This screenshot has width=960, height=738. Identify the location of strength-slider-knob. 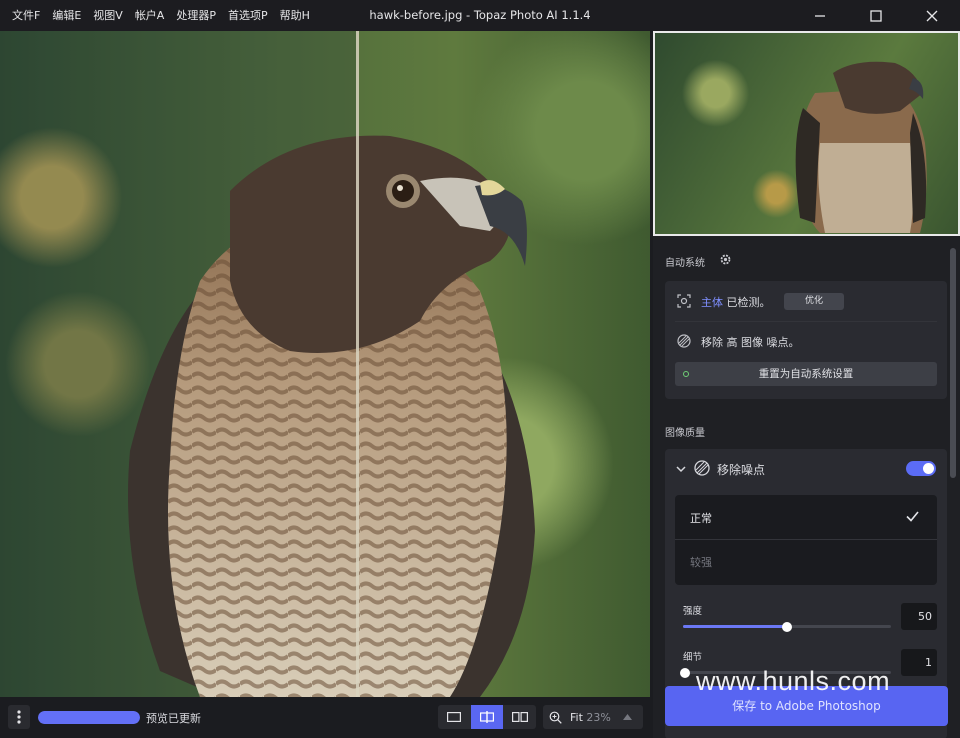
(787, 626).